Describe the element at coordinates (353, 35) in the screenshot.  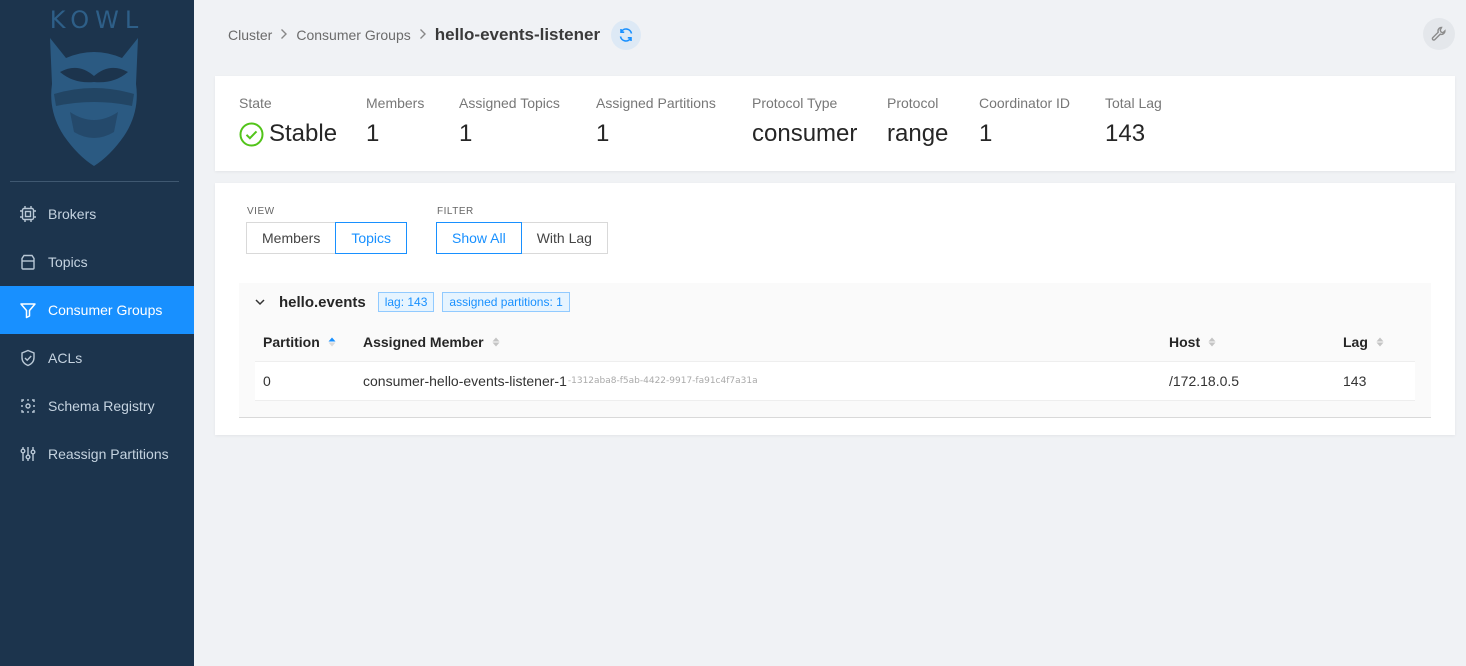
I see `breadcrumb-consumer-groups: Consumer Groups` at that location.